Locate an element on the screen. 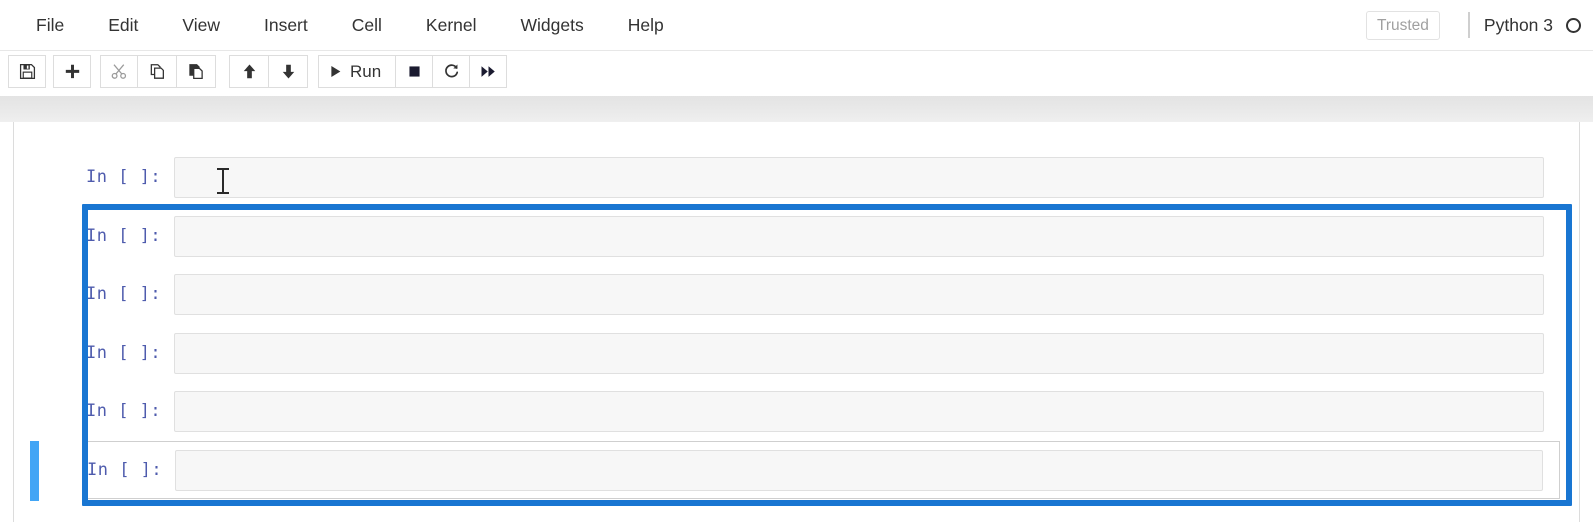 This screenshot has height=522, width=1593. menu-cell: Cell is located at coordinates (367, 25).